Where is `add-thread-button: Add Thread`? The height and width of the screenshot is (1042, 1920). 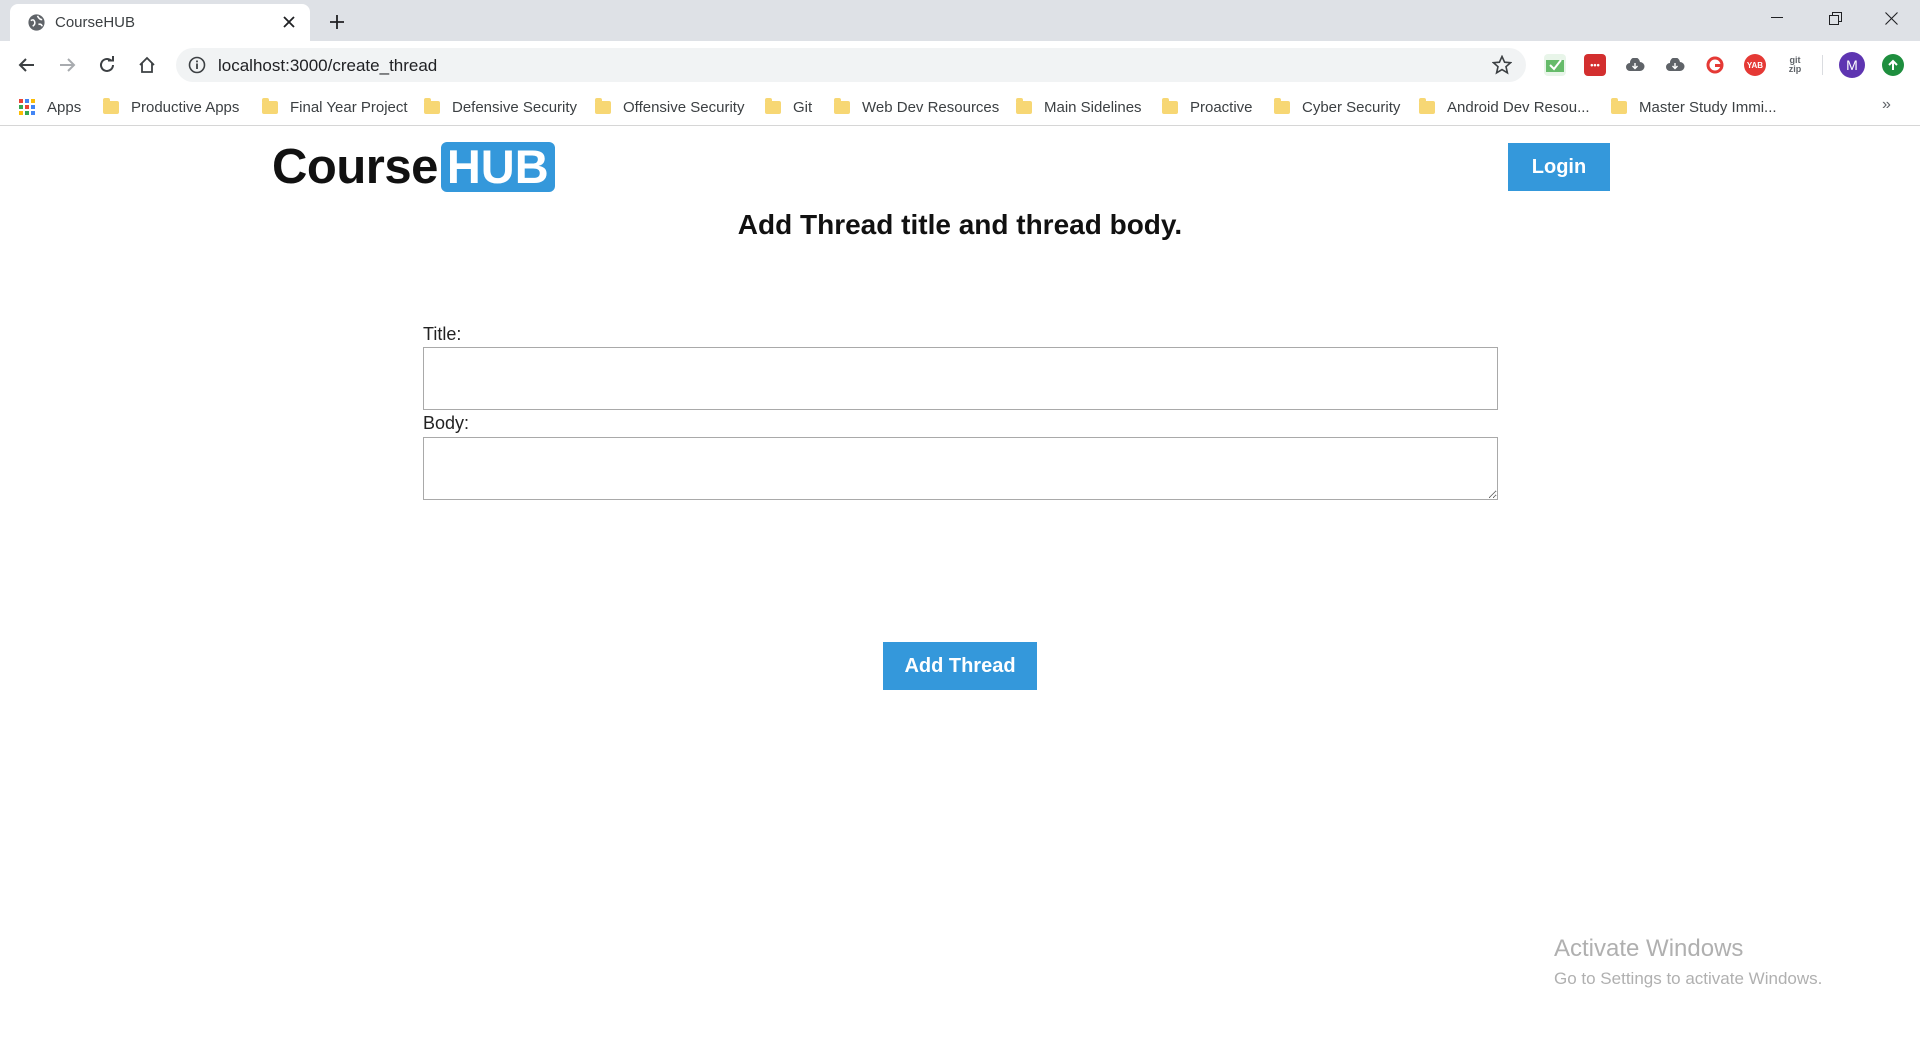 add-thread-button: Add Thread is located at coordinates (960, 666).